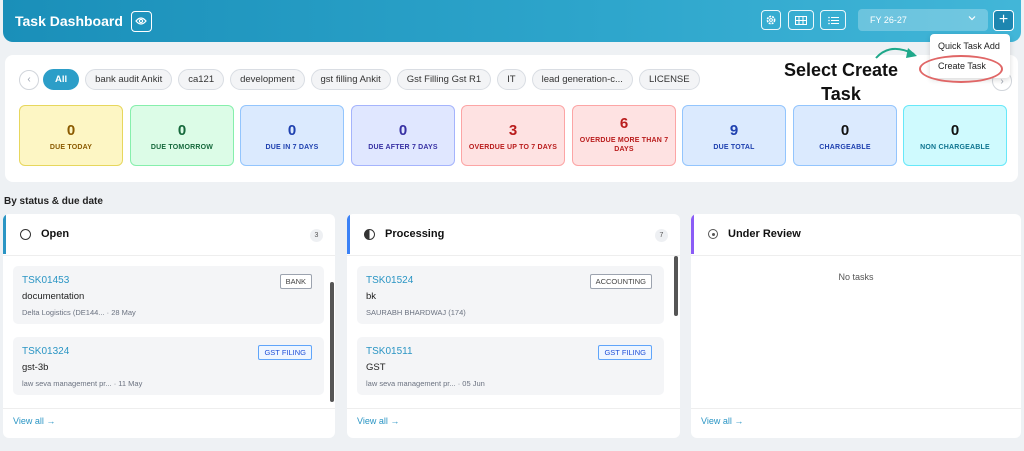  What do you see at coordinates (970, 46) in the screenshot?
I see `quick-task-add-item: Quick Task Add` at bounding box center [970, 46].